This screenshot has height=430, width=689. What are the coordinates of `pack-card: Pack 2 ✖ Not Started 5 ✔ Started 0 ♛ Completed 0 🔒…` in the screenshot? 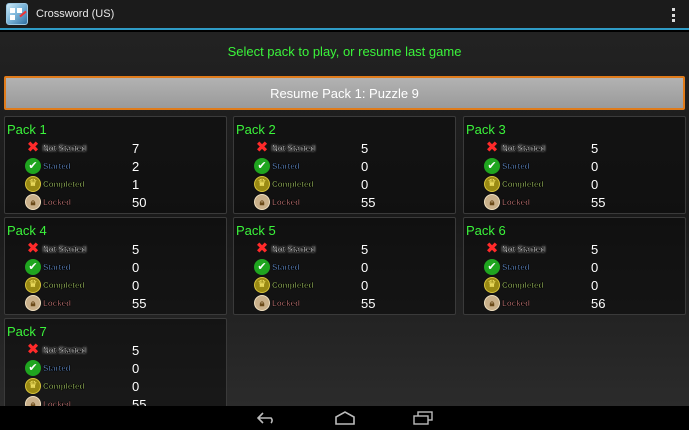 It's located at (344, 165).